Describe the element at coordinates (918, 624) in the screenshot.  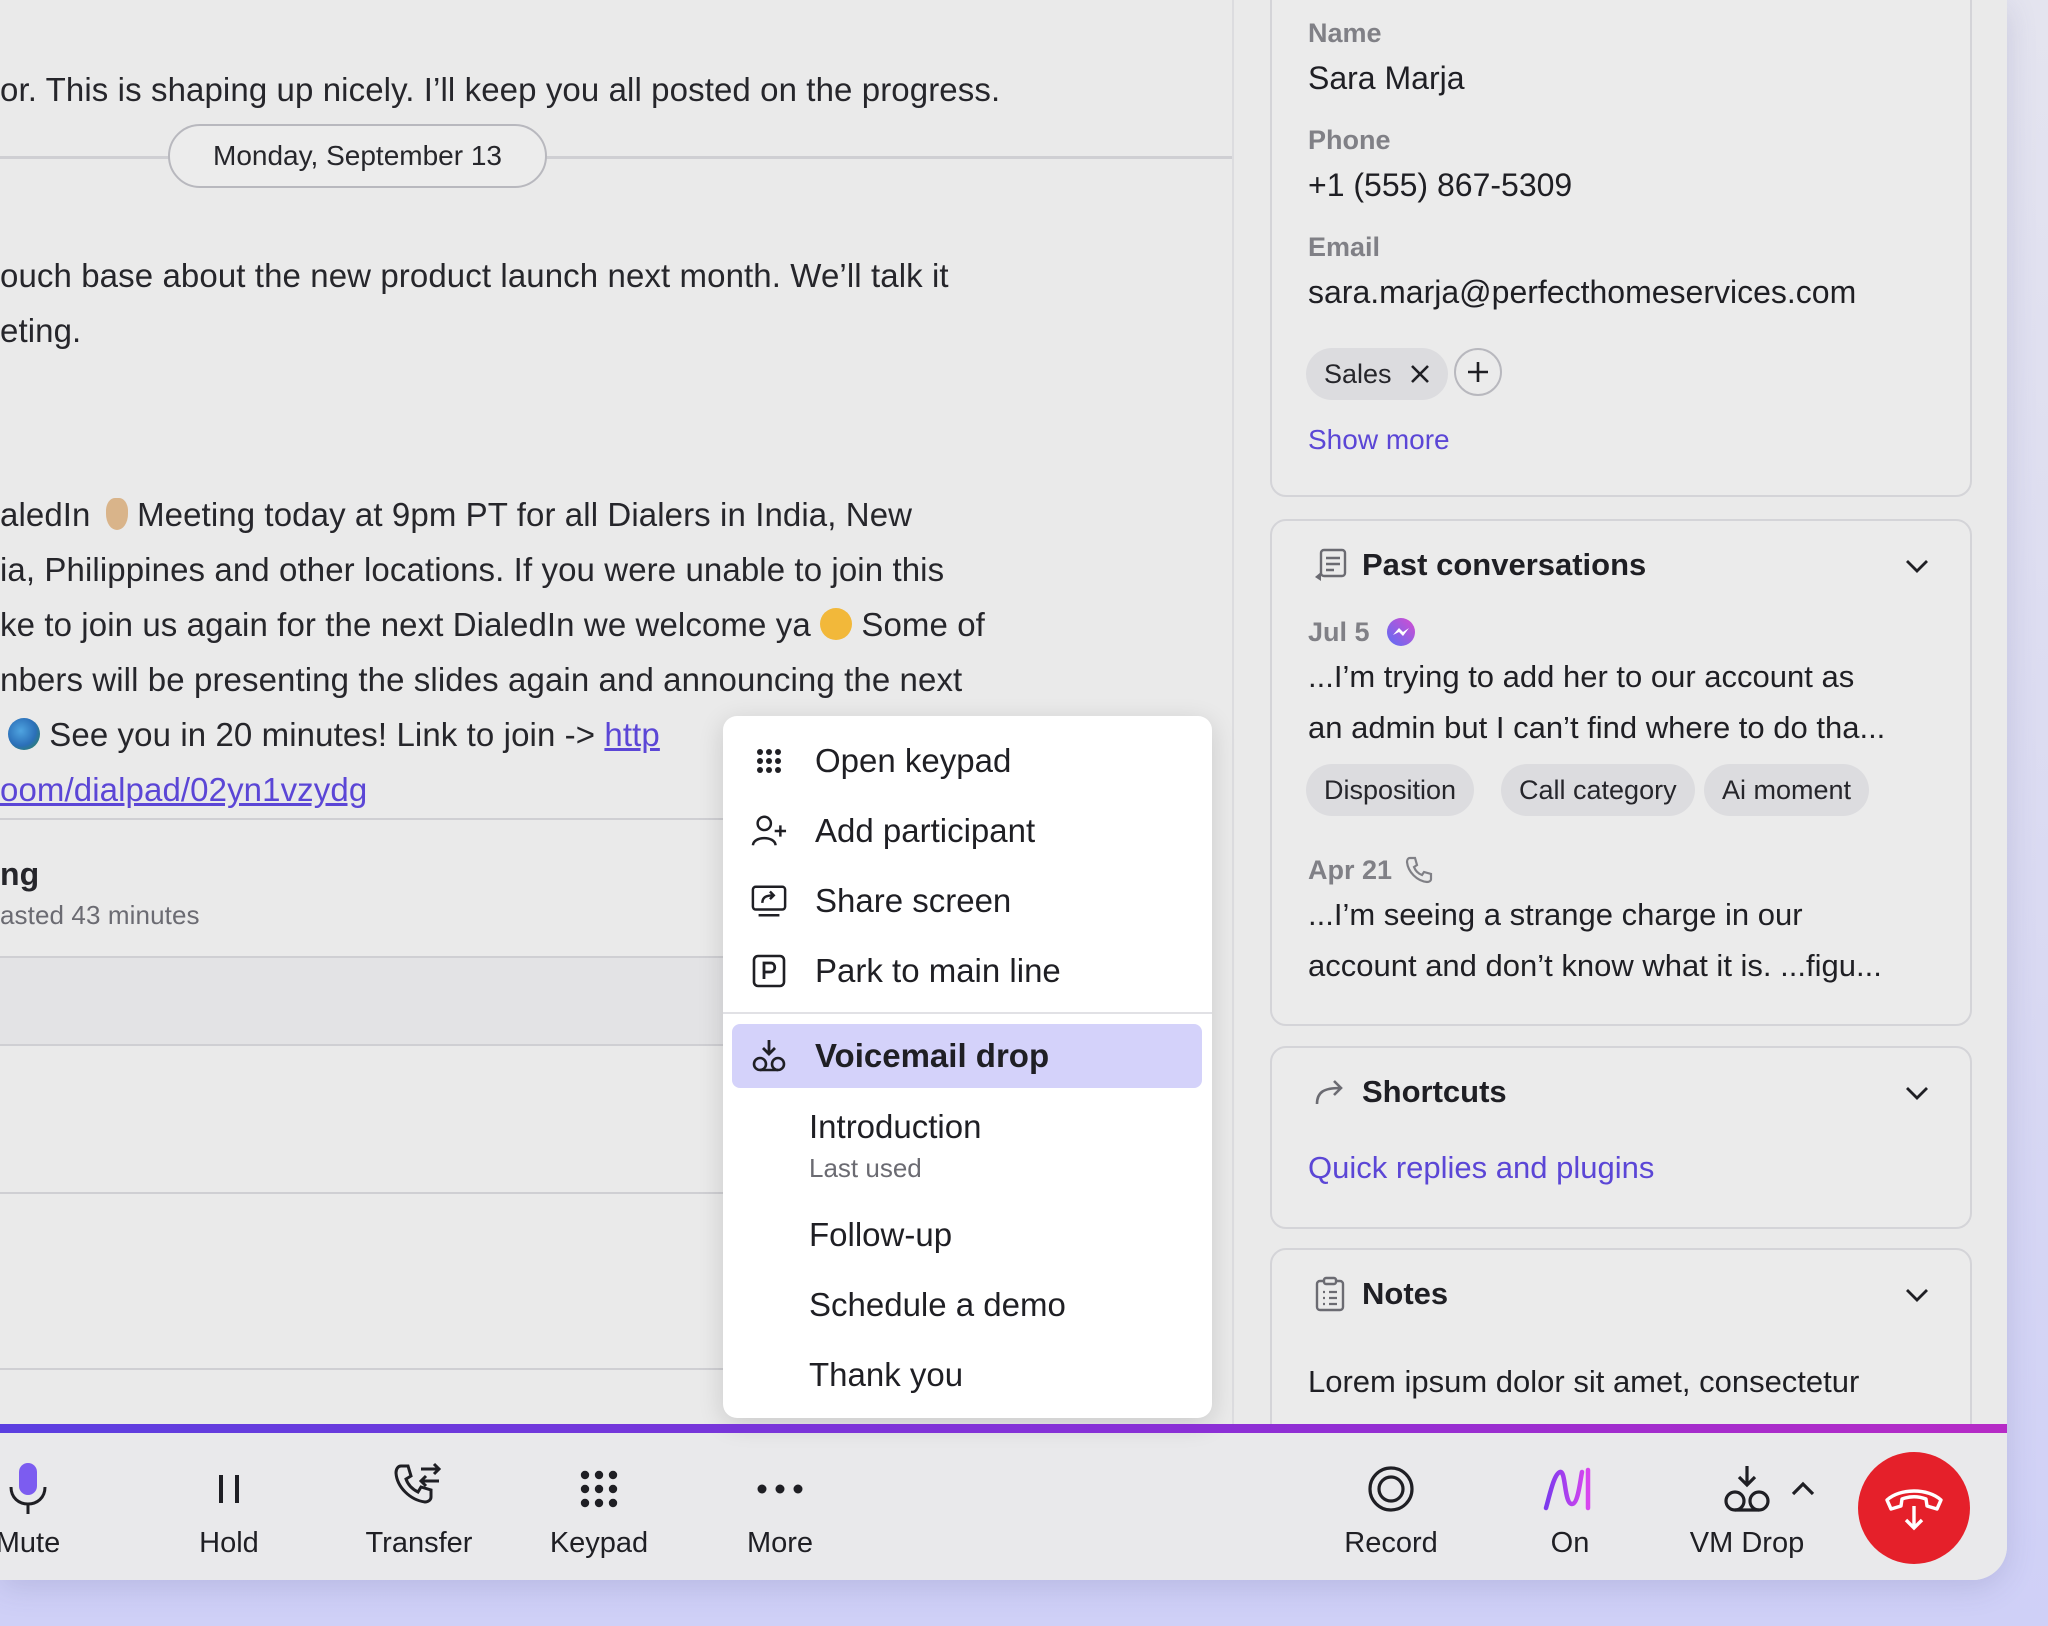
I see `chat-text: Some of` at that location.